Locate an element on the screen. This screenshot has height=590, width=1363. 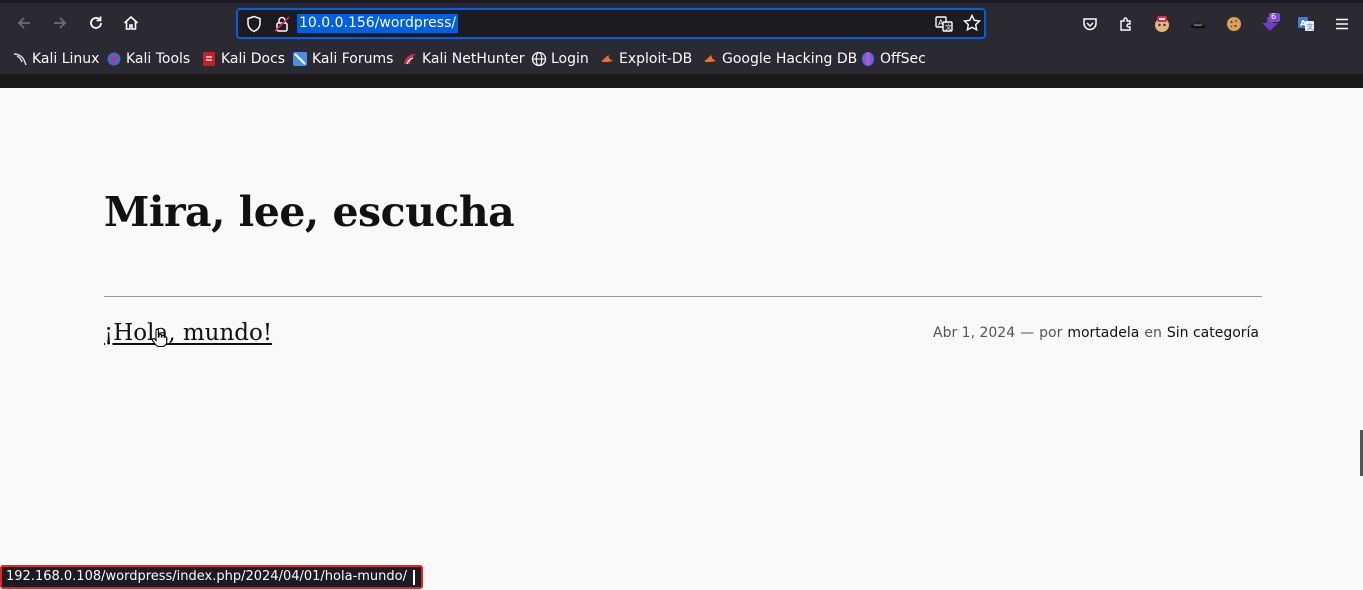
back-button is located at coordinates (24, 23).